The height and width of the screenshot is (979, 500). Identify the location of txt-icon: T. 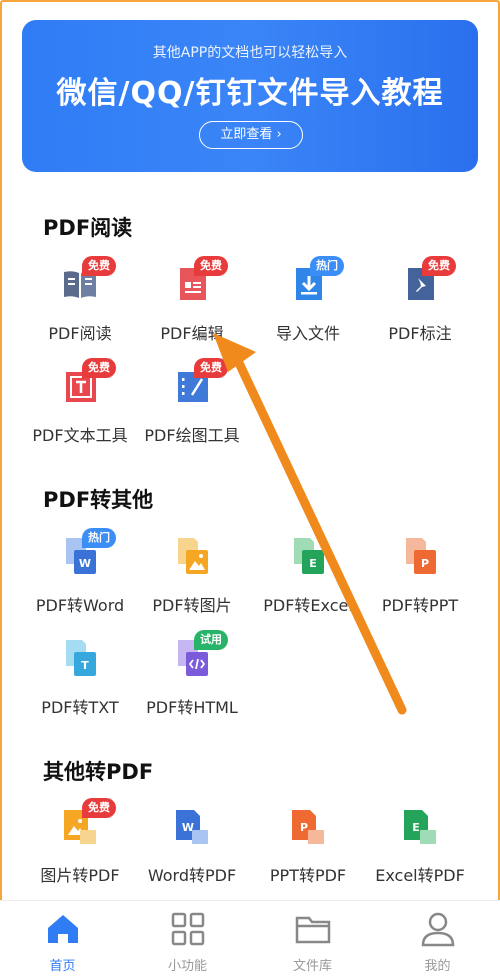
(80, 658).